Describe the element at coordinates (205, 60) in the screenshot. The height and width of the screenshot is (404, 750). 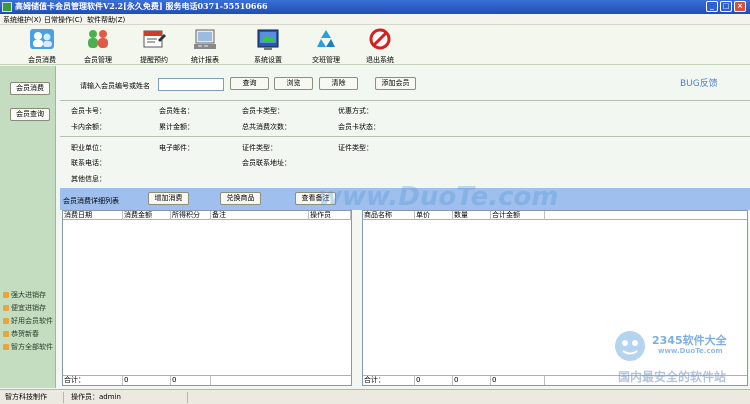
I see `toolbar-label: 统计报表` at that location.